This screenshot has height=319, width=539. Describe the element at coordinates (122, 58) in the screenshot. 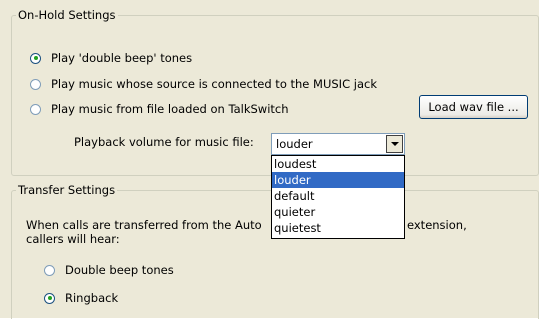

I see `on-hold-option-label: Play 'double beep' tones` at that location.